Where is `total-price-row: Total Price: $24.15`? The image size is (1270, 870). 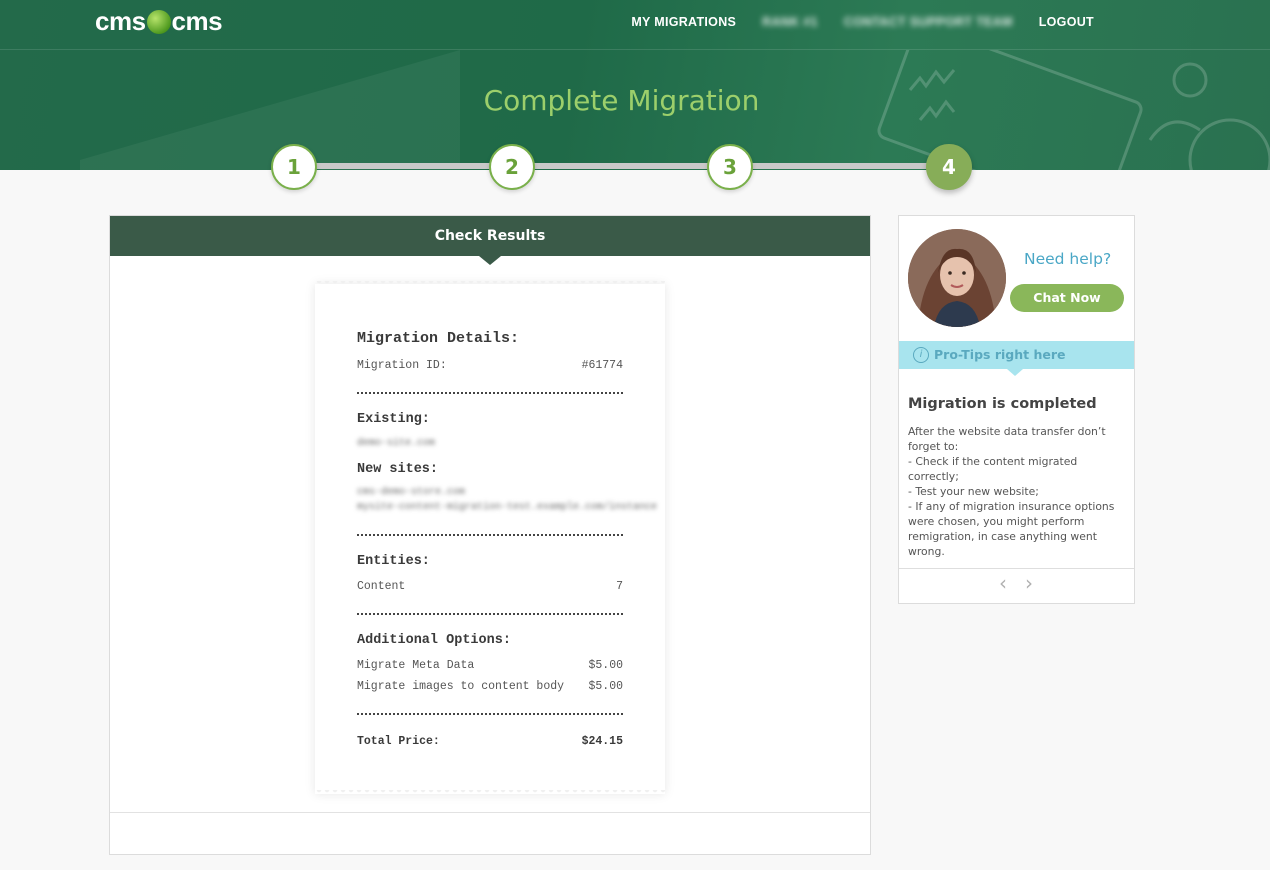 total-price-row: Total Price: $24.15 is located at coordinates (490, 741).